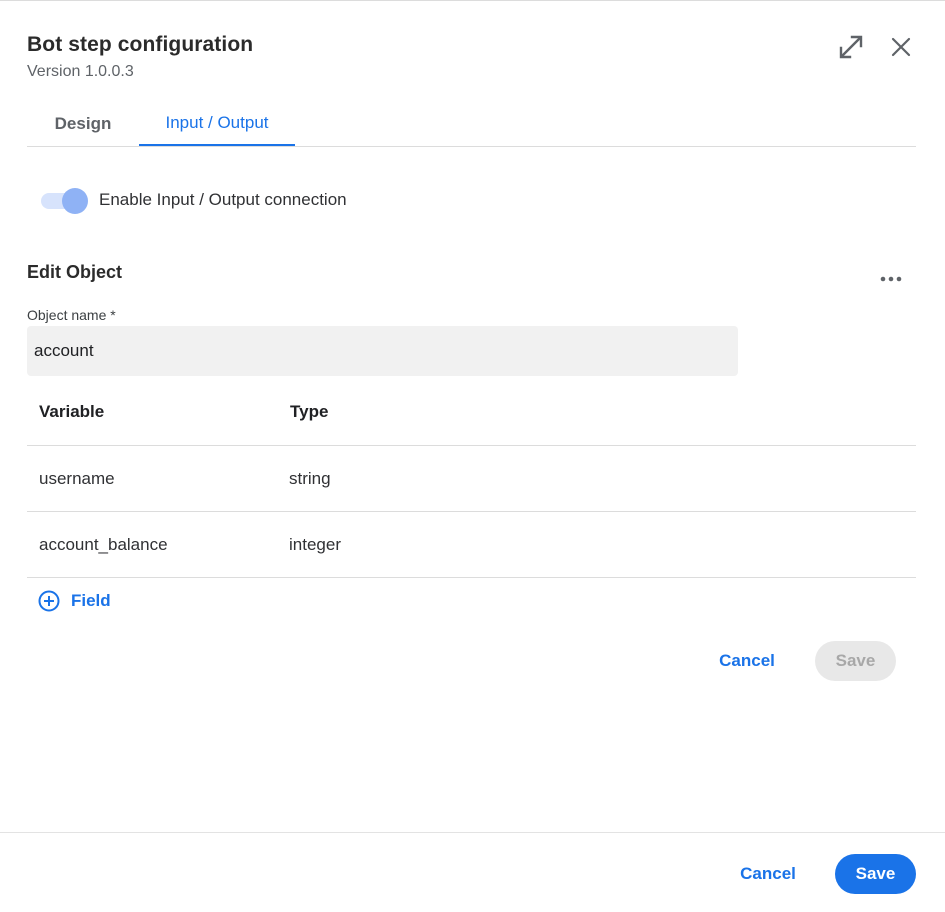  Describe the element at coordinates (471, 412) in the screenshot. I see `table-header-row: Variable Type` at that location.